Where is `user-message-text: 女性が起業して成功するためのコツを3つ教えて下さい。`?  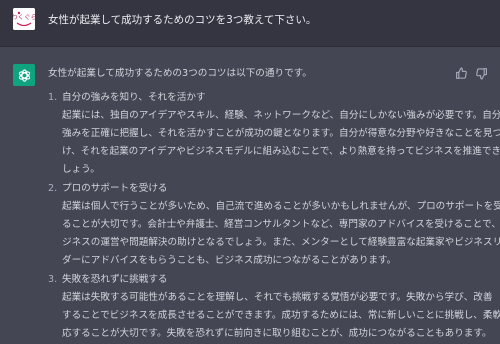
user-message-text: 女性が起業して成功するためのコツを3つ教えて下さい。 is located at coordinates (182, 20).